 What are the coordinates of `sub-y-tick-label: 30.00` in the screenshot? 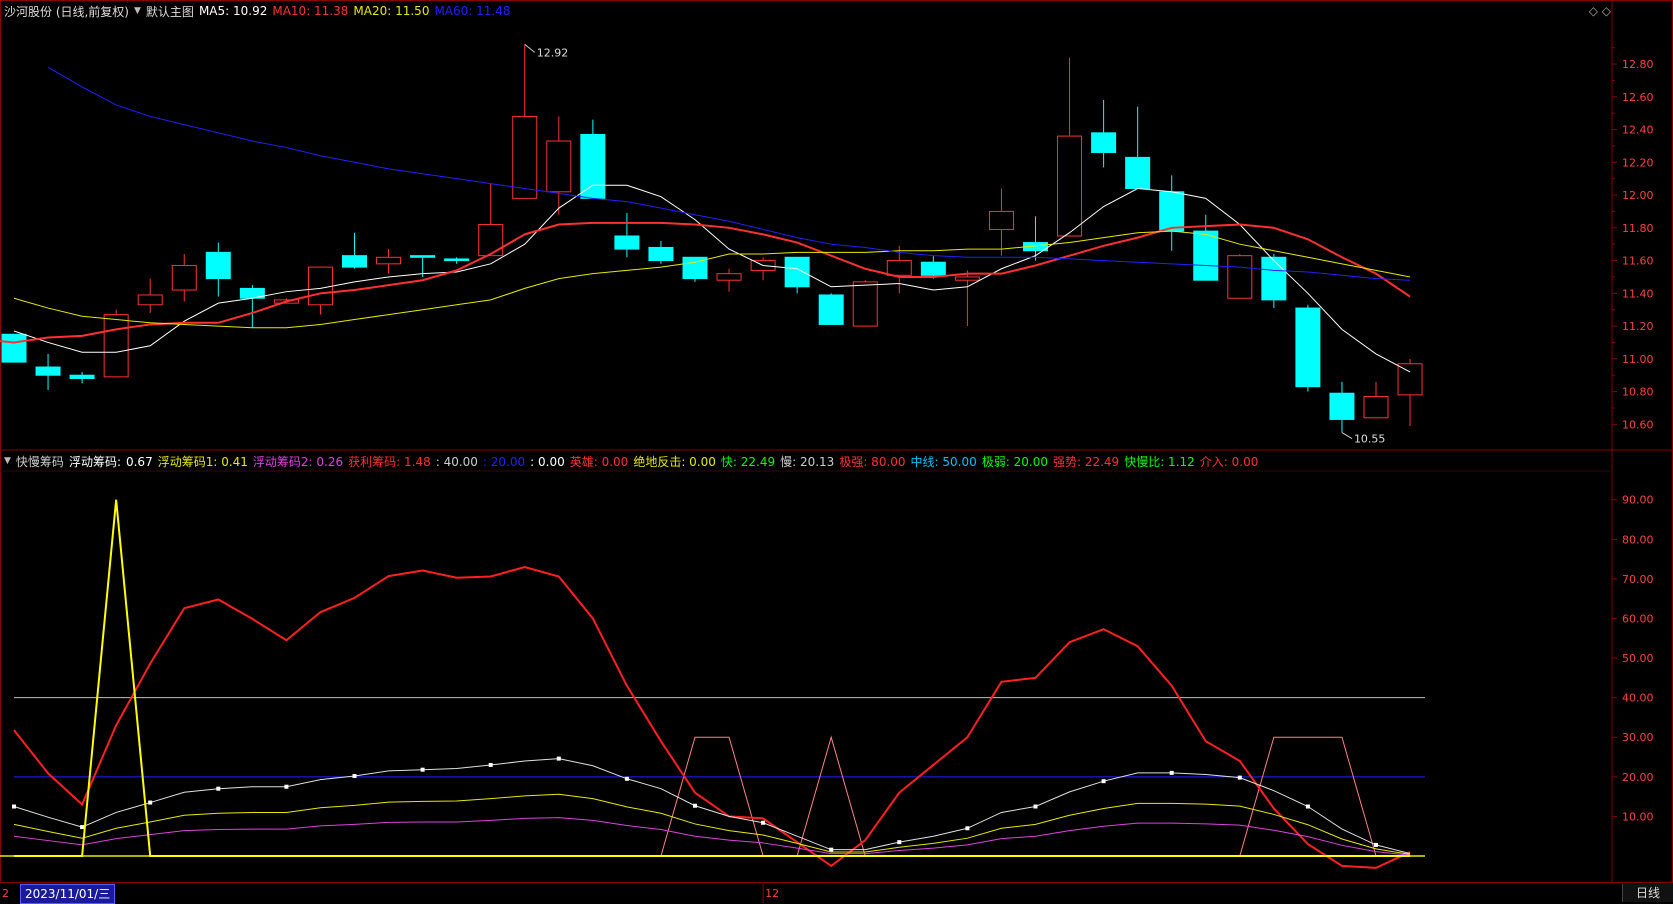 It's located at (1638, 737).